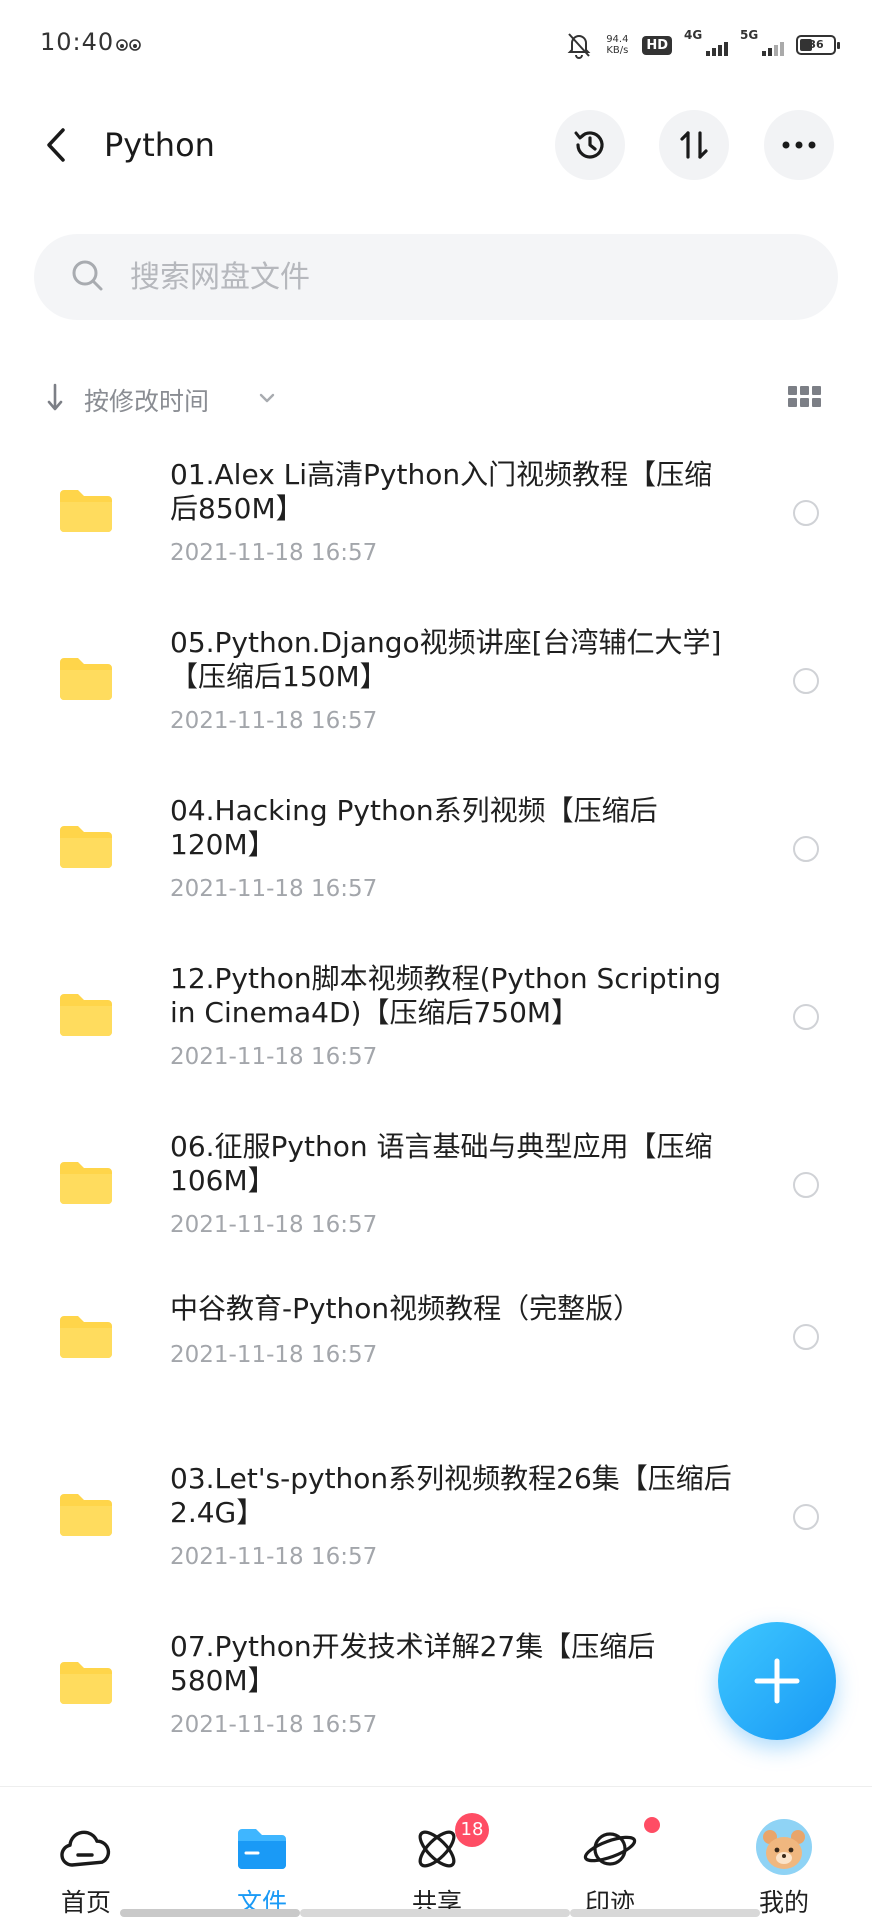 This screenshot has height=1919, width=872. I want to click on home-indicator, so click(210, 1913).